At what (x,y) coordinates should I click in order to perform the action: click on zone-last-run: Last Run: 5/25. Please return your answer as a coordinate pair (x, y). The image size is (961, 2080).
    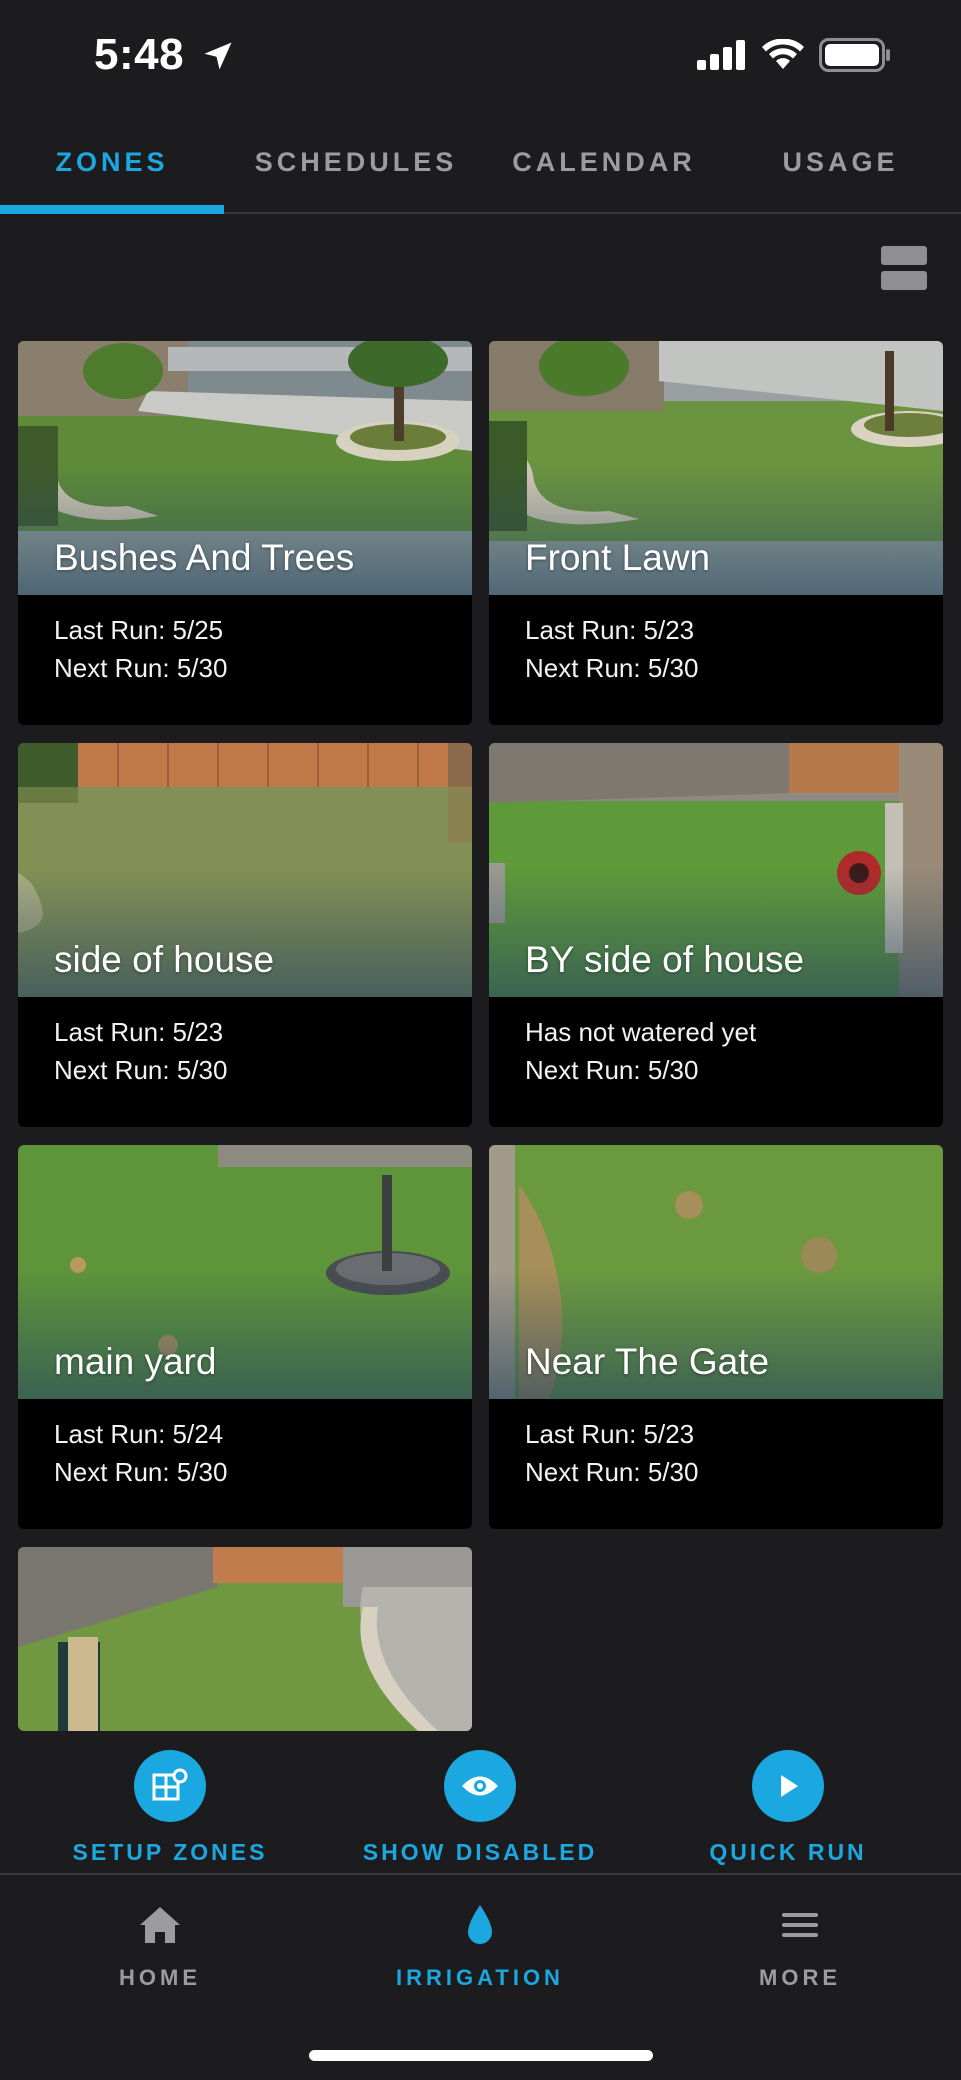
    Looking at the image, I should click on (139, 630).